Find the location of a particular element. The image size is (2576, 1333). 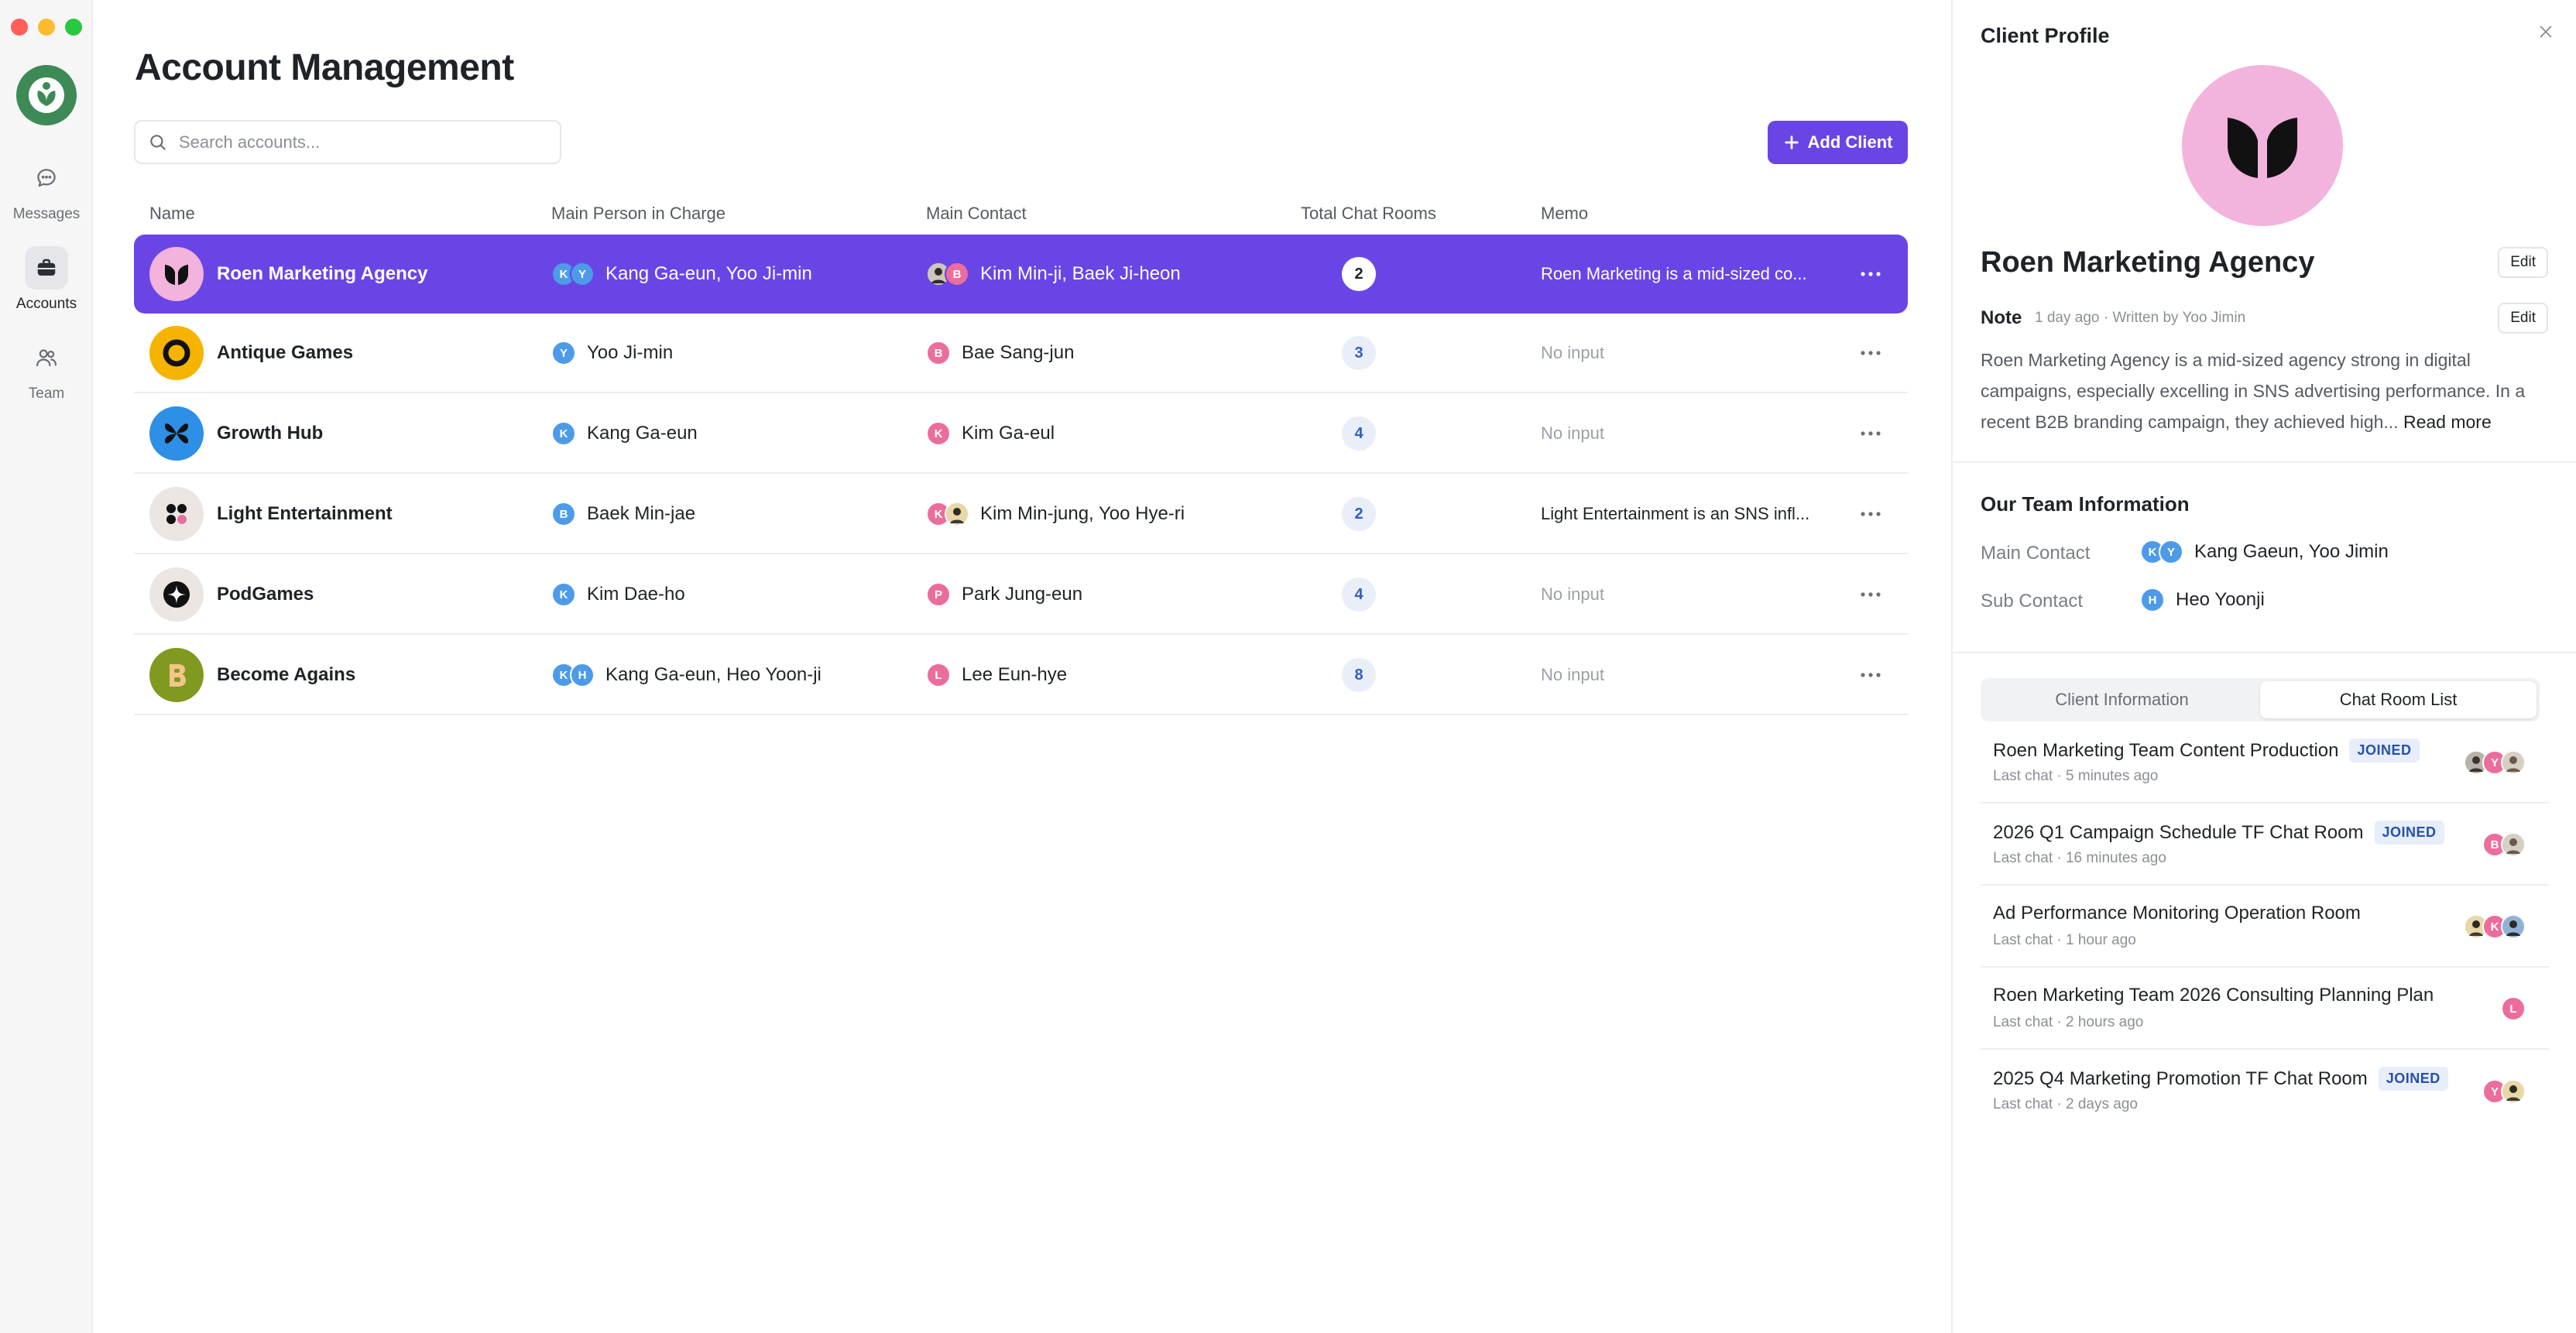

column-header-contact: Main Contact is located at coordinates (976, 214).